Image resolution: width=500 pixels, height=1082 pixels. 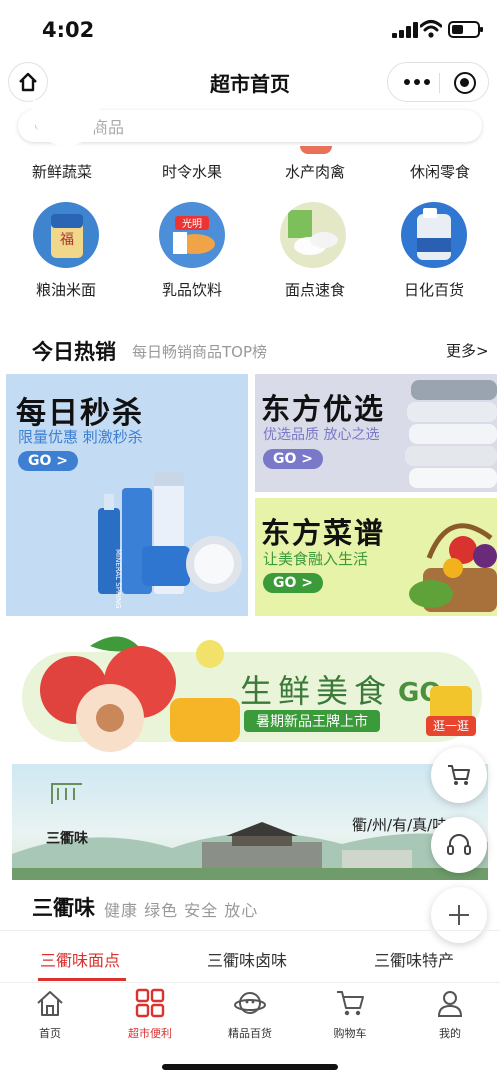 What do you see at coordinates (434, 289) in the screenshot?
I see `category-daily-goods: 日化百货` at bounding box center [434, 289].